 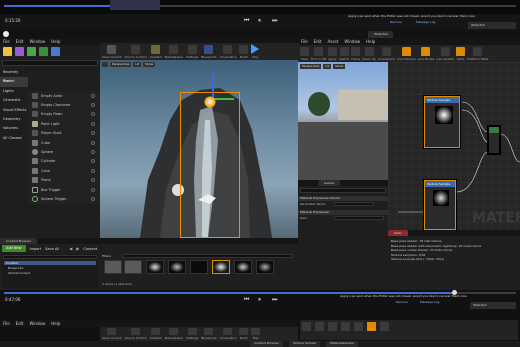 I want to click on mat-menu-asset: Asset, so click(x=332, y=41).